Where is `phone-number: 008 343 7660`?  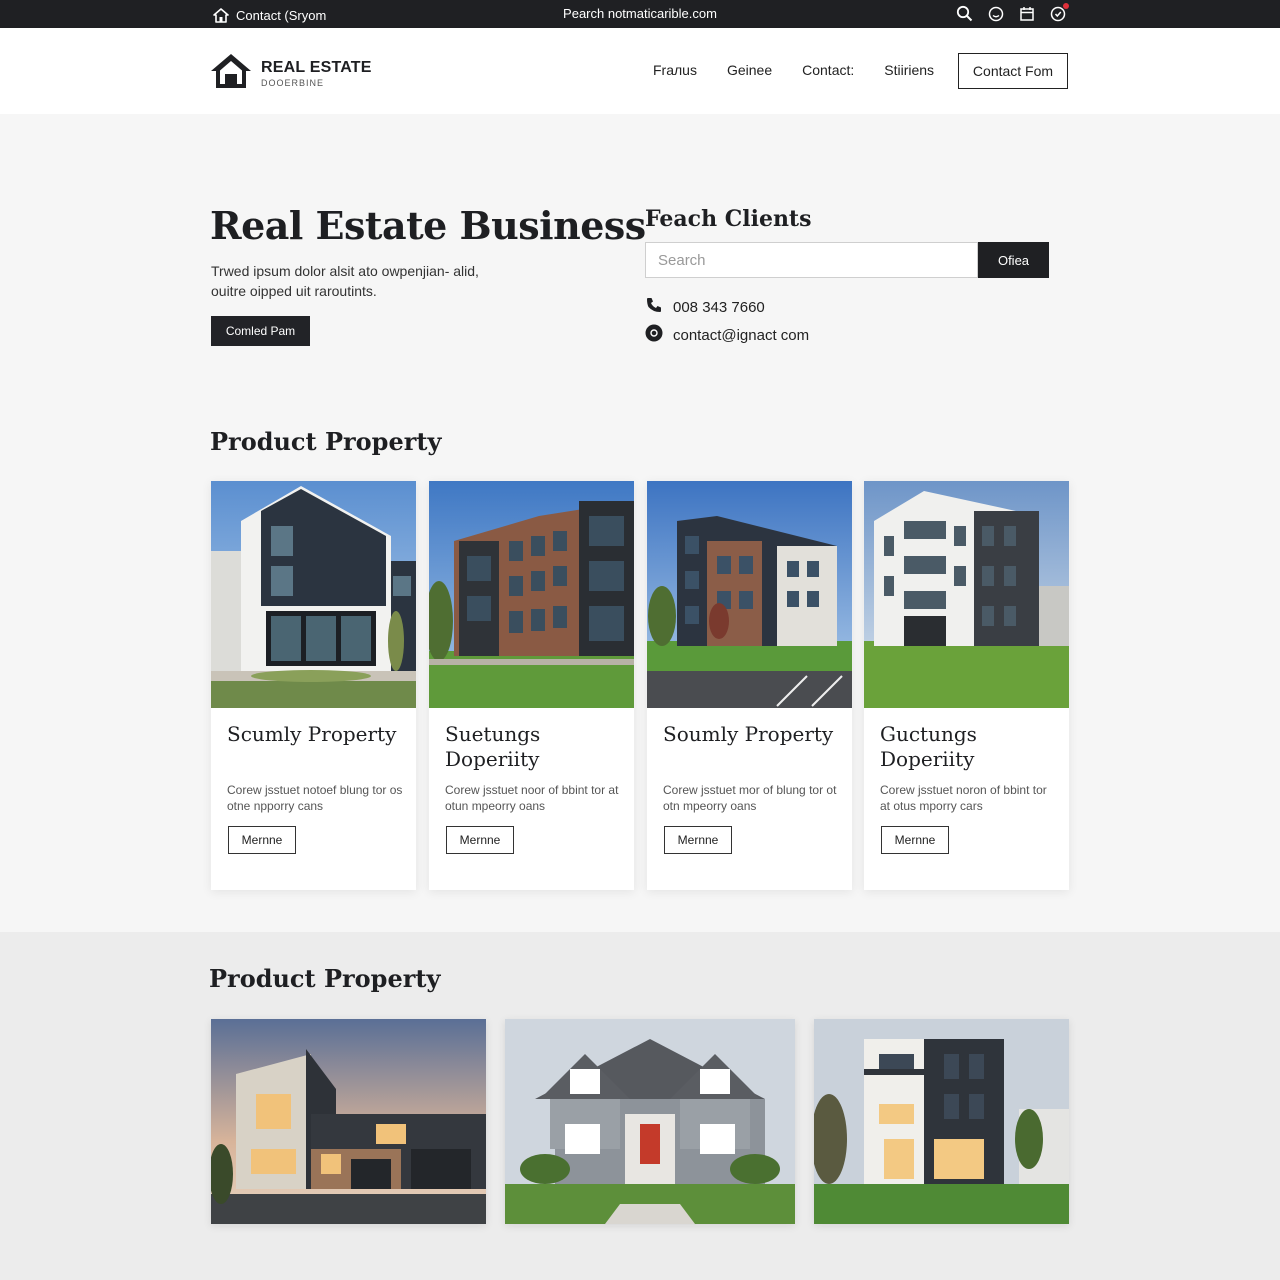 phone-number: 008 343 7660 is located at coordinates (719, 307).